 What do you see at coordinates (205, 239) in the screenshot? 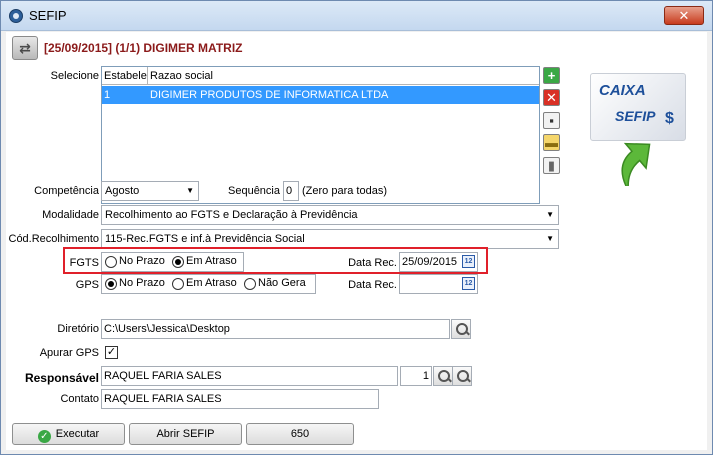
I see `cod-recolhimento-value: 115-Rec.FGTS e inf.à Previdência Social` at bounding box center [205, 239].